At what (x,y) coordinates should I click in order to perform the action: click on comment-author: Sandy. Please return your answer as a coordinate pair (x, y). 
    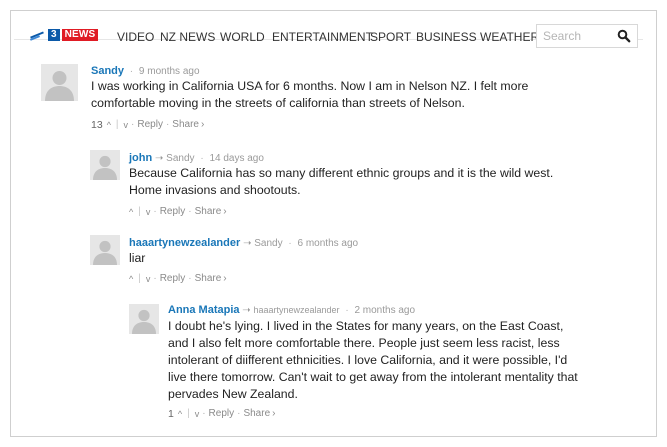
    Looking at the image, I should click on (107, 71).